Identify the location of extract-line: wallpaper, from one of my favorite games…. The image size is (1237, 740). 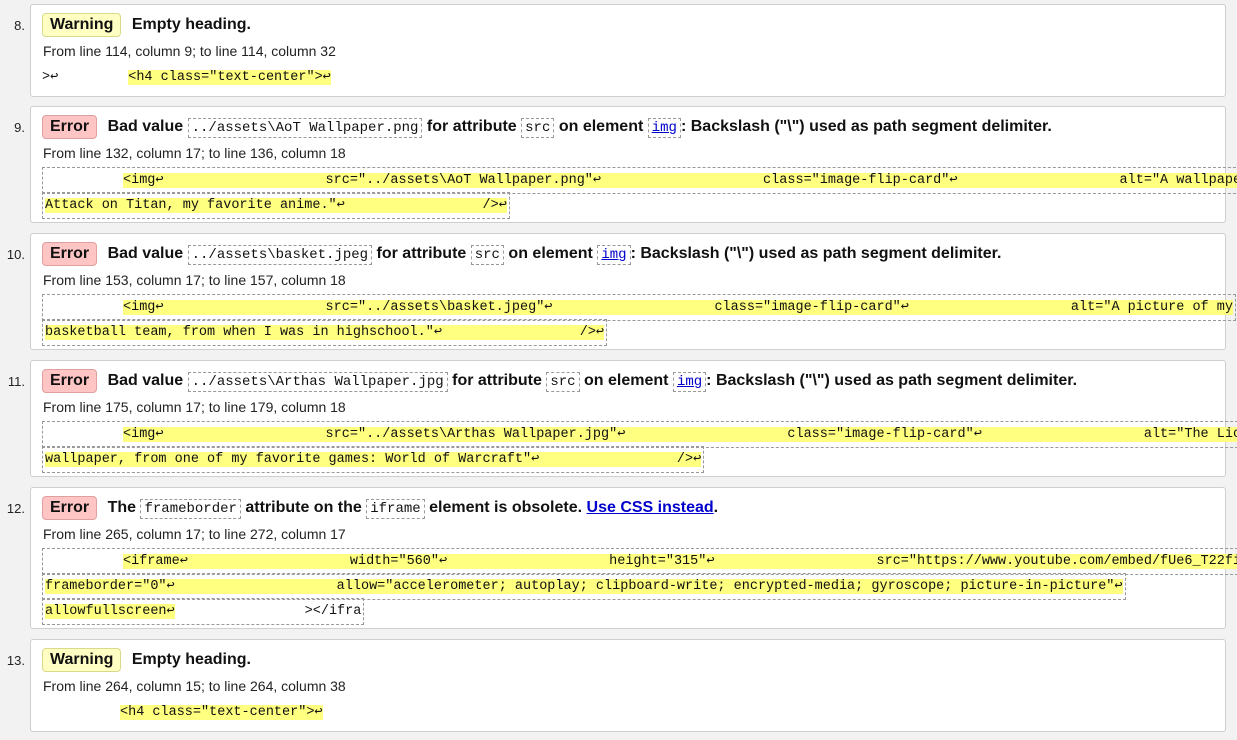
(373, 459).